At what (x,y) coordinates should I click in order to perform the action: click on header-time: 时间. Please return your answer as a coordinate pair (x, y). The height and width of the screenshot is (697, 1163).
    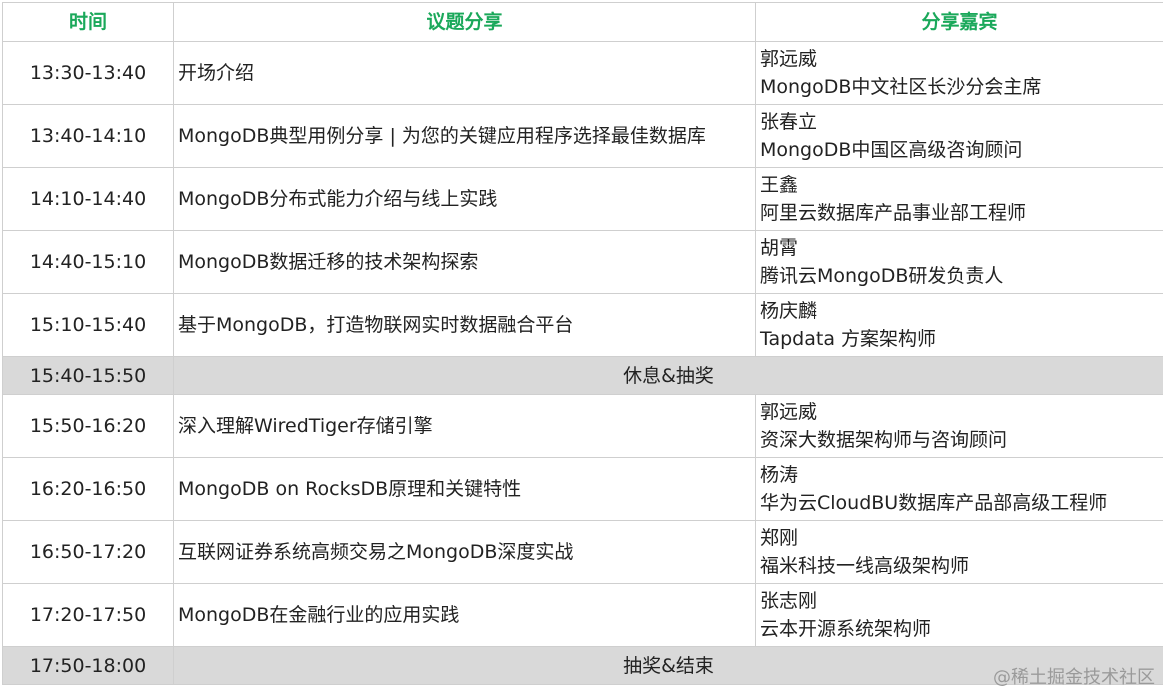
    Looking at the image, I should click on (88, 22).